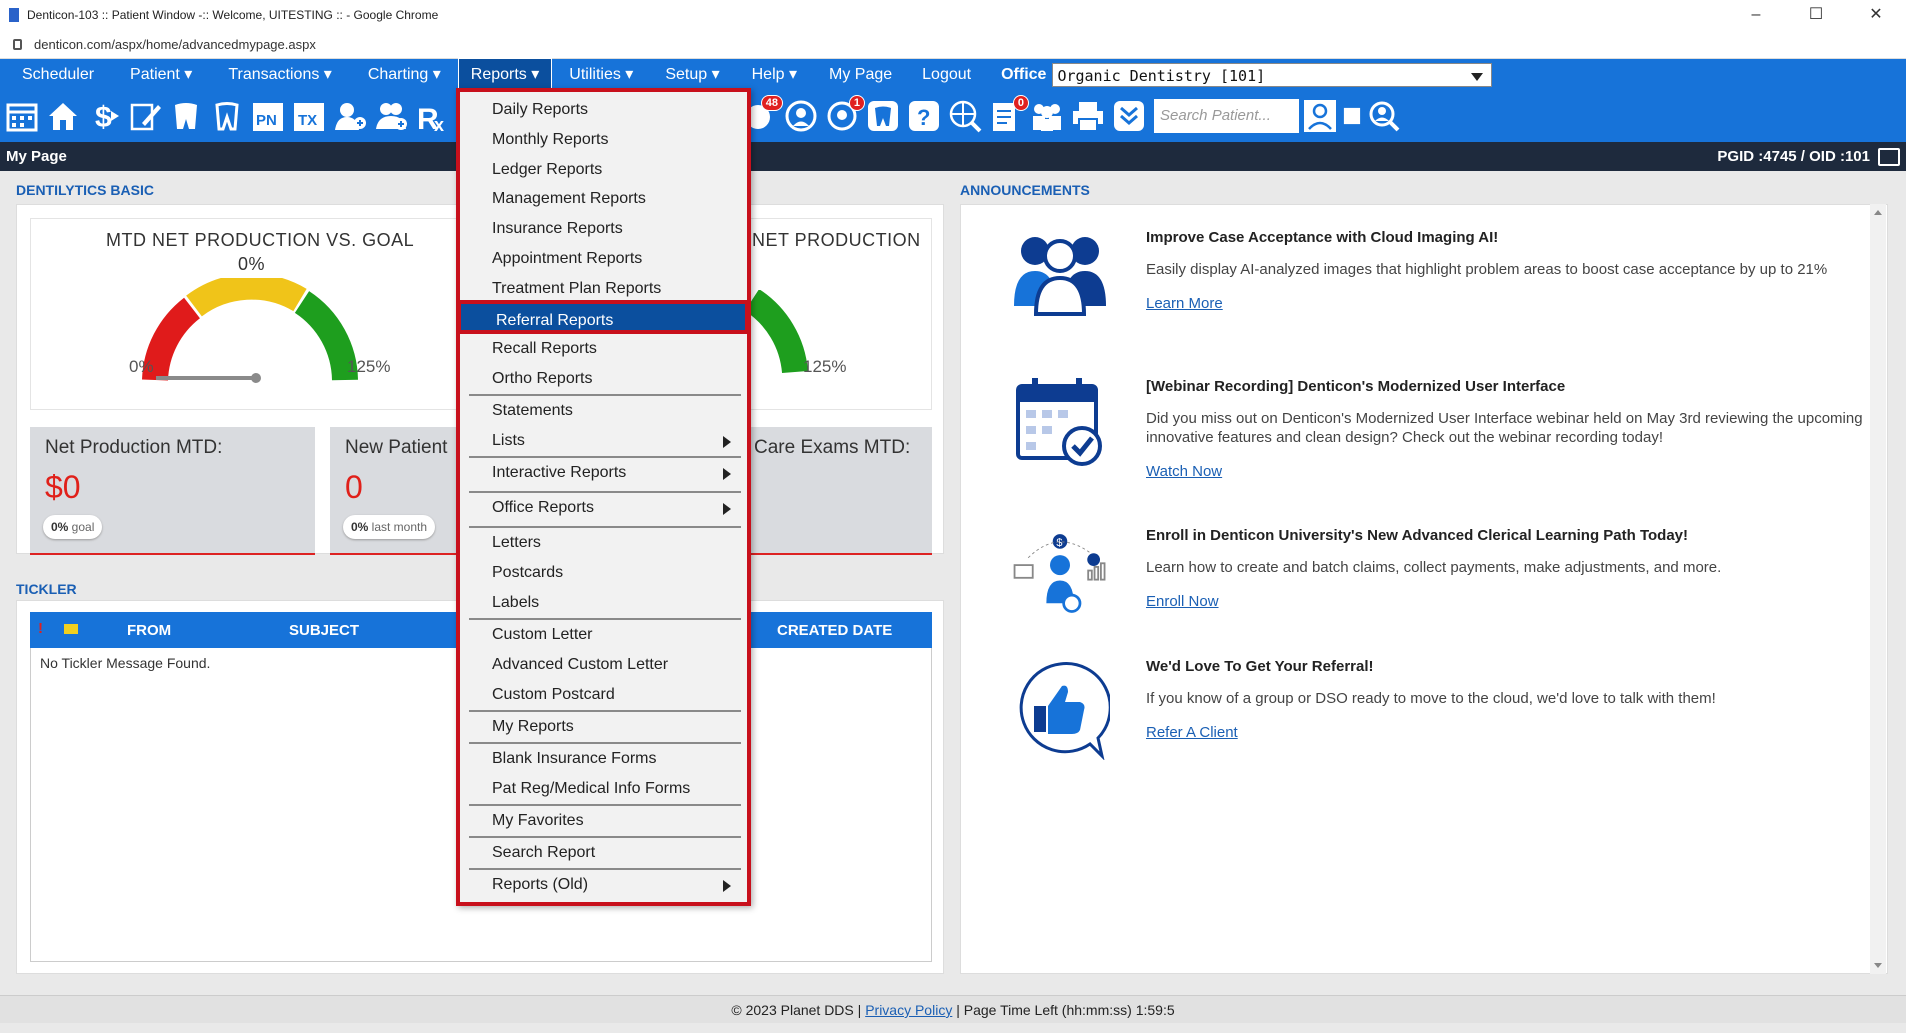  Describe the element at coordinates (605, 789) in the screenshot. I see `menu-item-pat-reg-forms: Pat Reg/Medical Info Forms` at that location.